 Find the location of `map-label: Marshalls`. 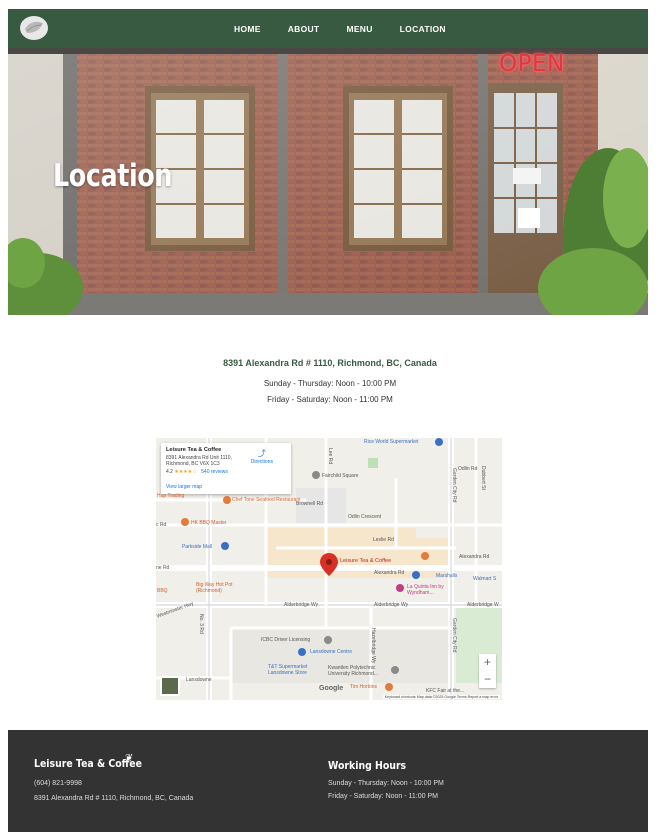

map-label: Marshalls is located at coordinates (446, 576).